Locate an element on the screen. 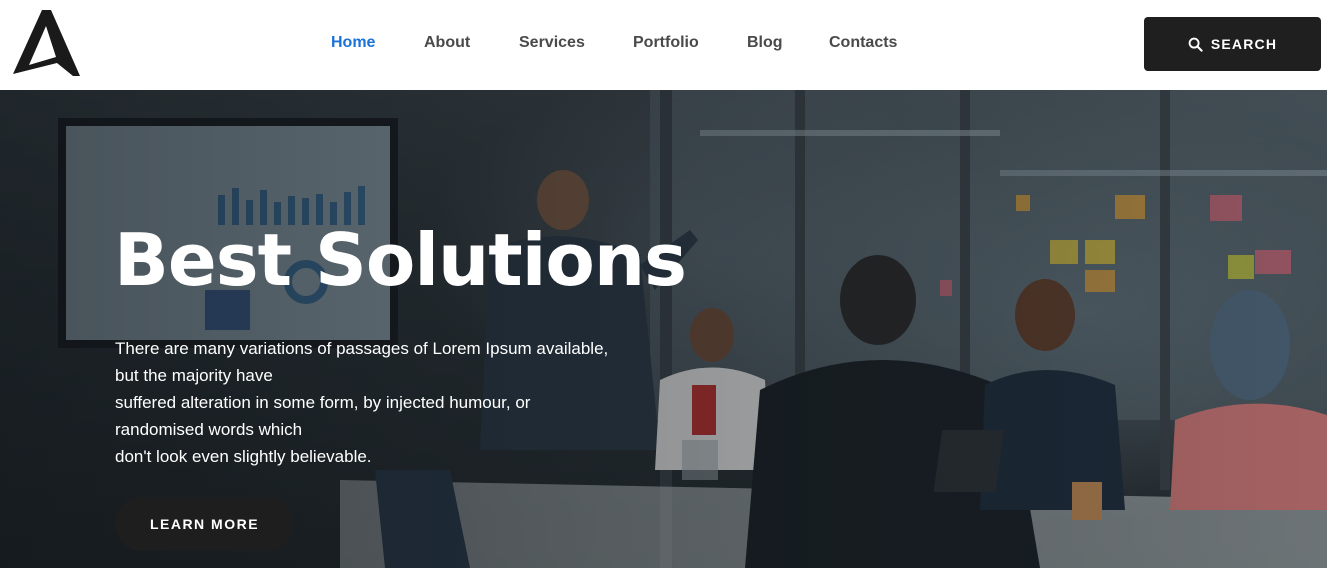 The image size is (1327, 568). learn-more-button: LEARN MORE is located at coordinates (204, 524).